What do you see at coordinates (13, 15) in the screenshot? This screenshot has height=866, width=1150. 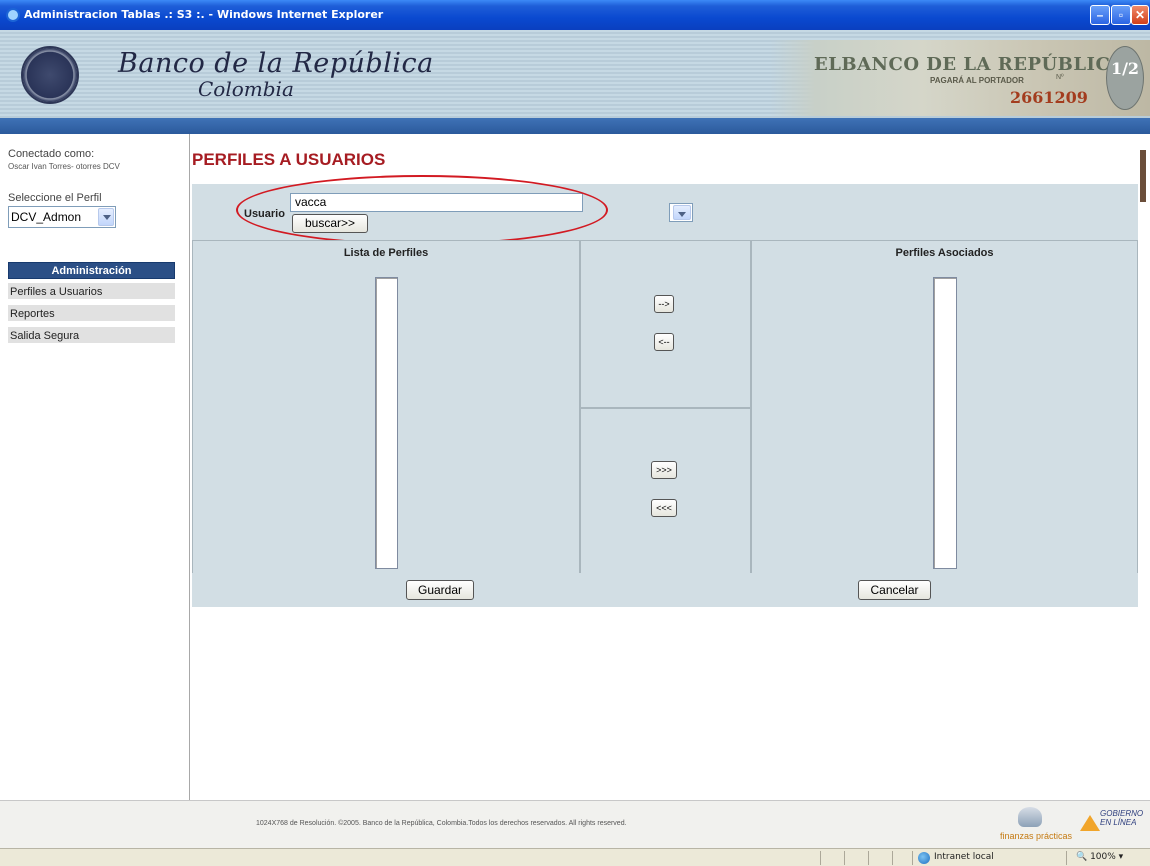 I see `ie-icon` at bounding box center [13, 15].